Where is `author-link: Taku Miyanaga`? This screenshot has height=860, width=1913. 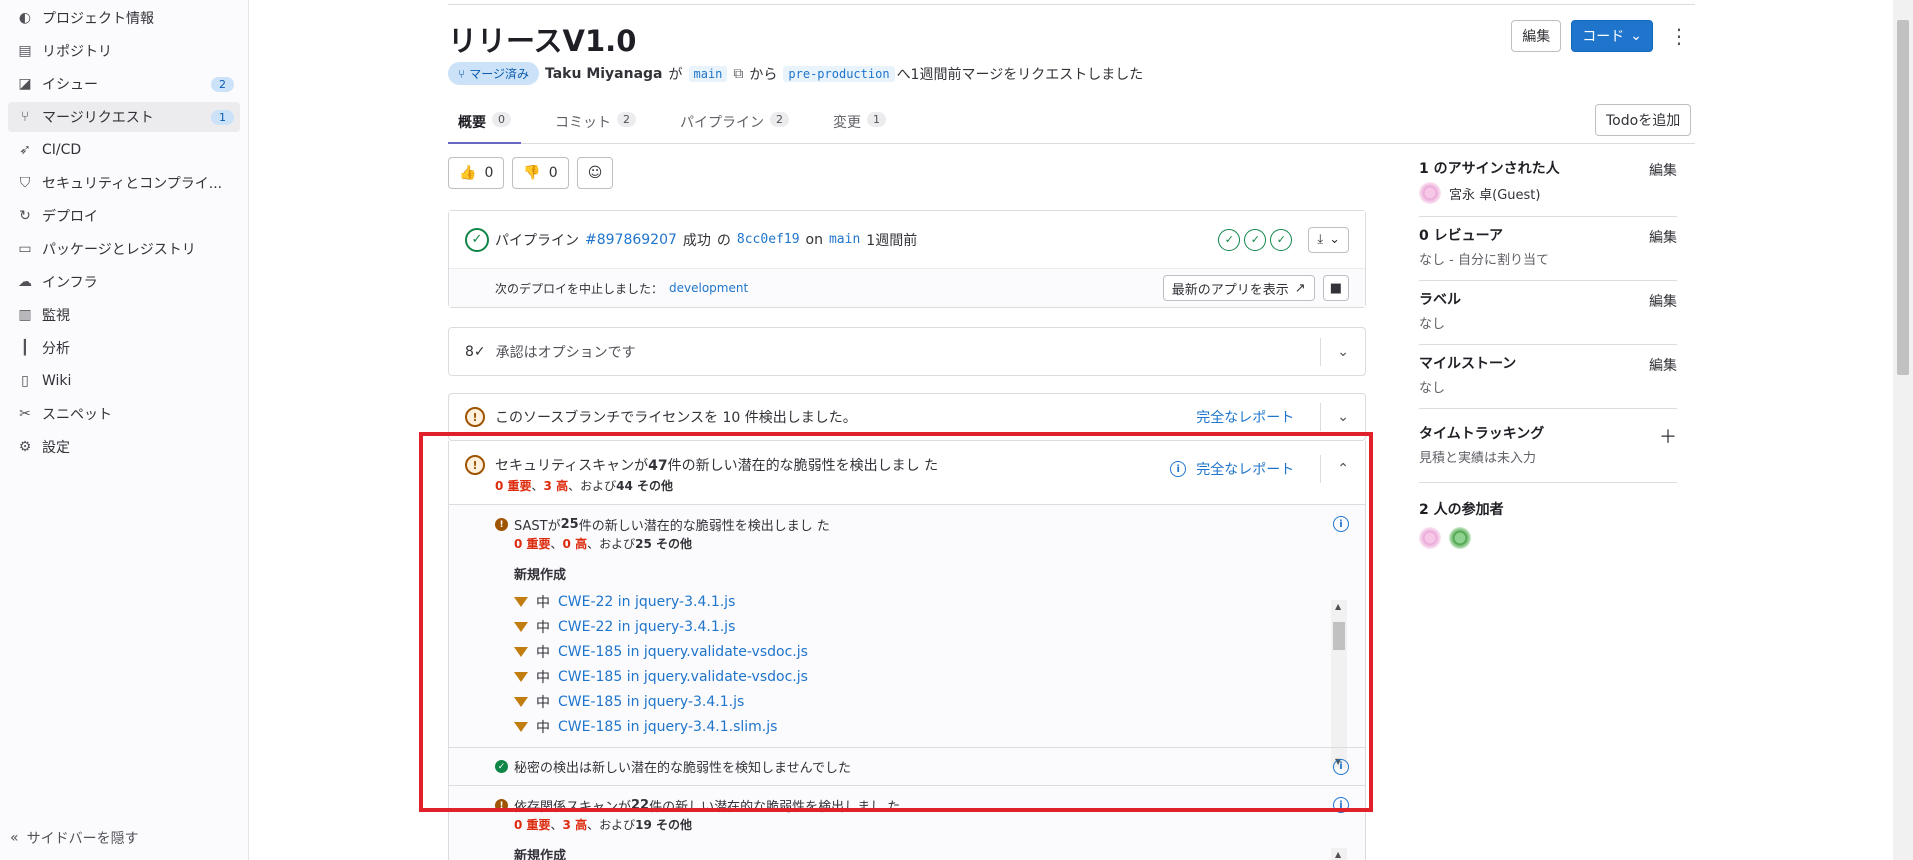
author-link: Taku Miyanaga is located at coordinates (604, 74).